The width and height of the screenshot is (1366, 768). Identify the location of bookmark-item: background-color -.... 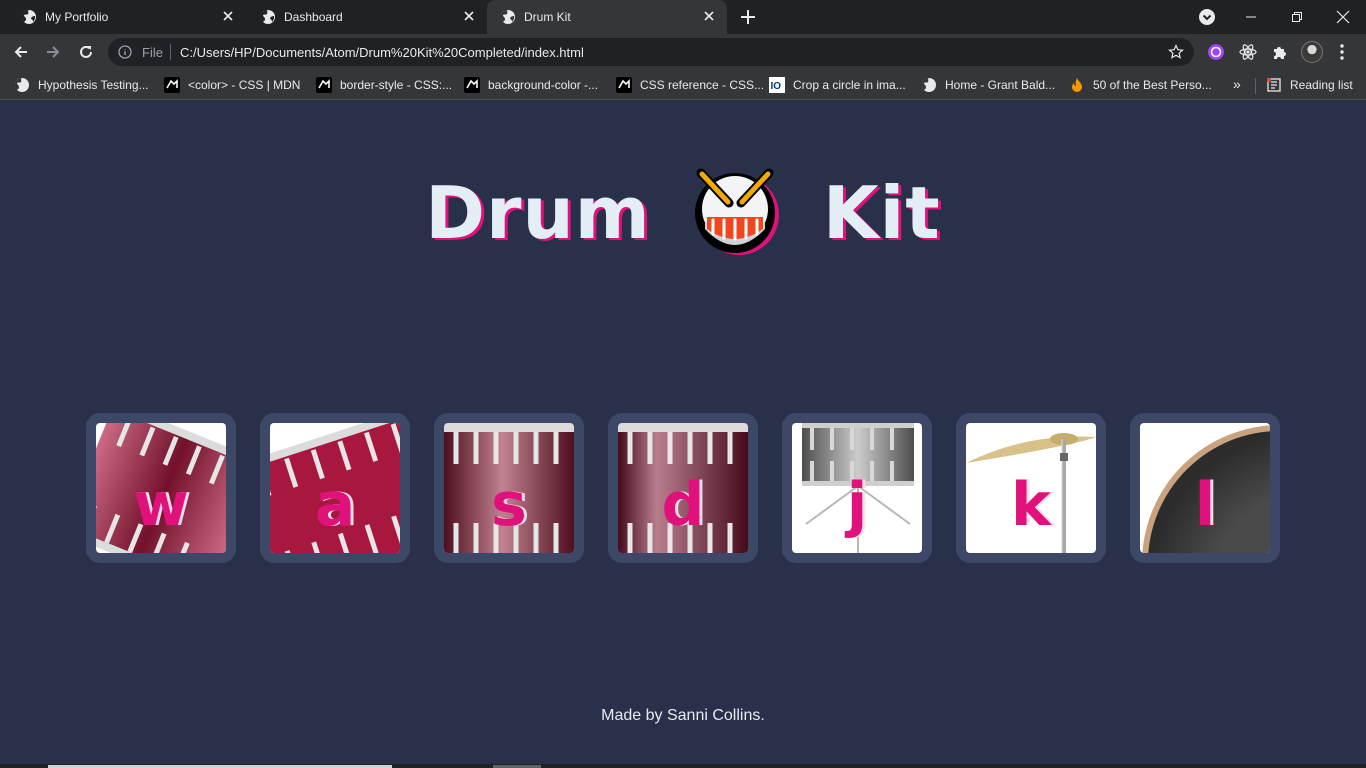
(531, 85).